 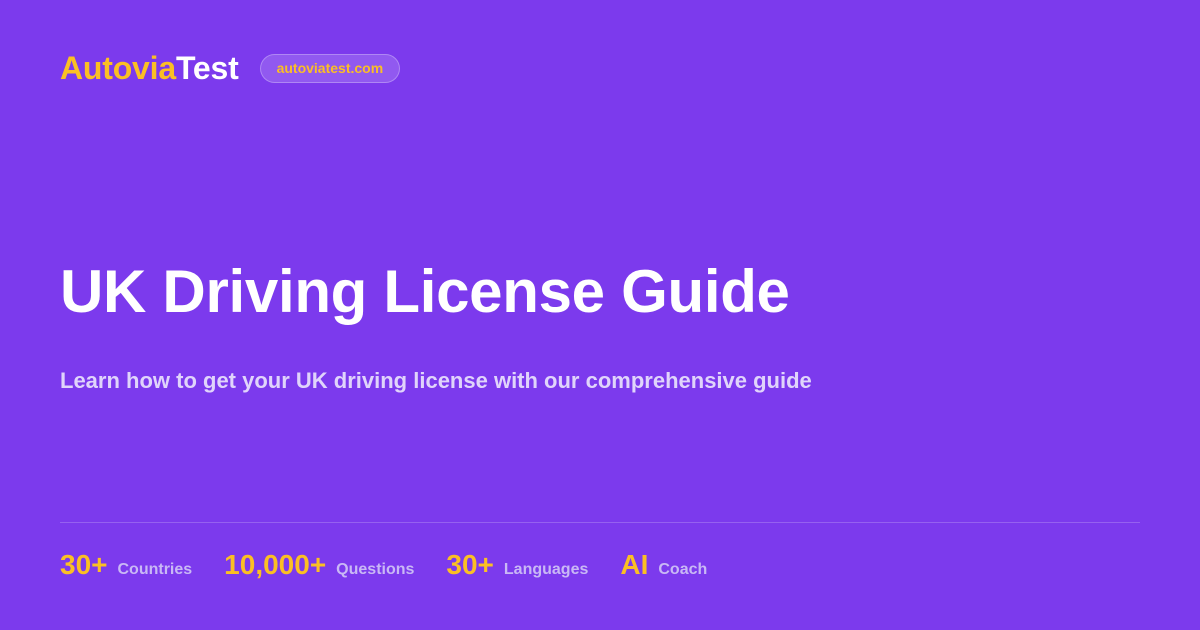 I want to click on stat-coach: AI Coach, so click(x=663, y=565).